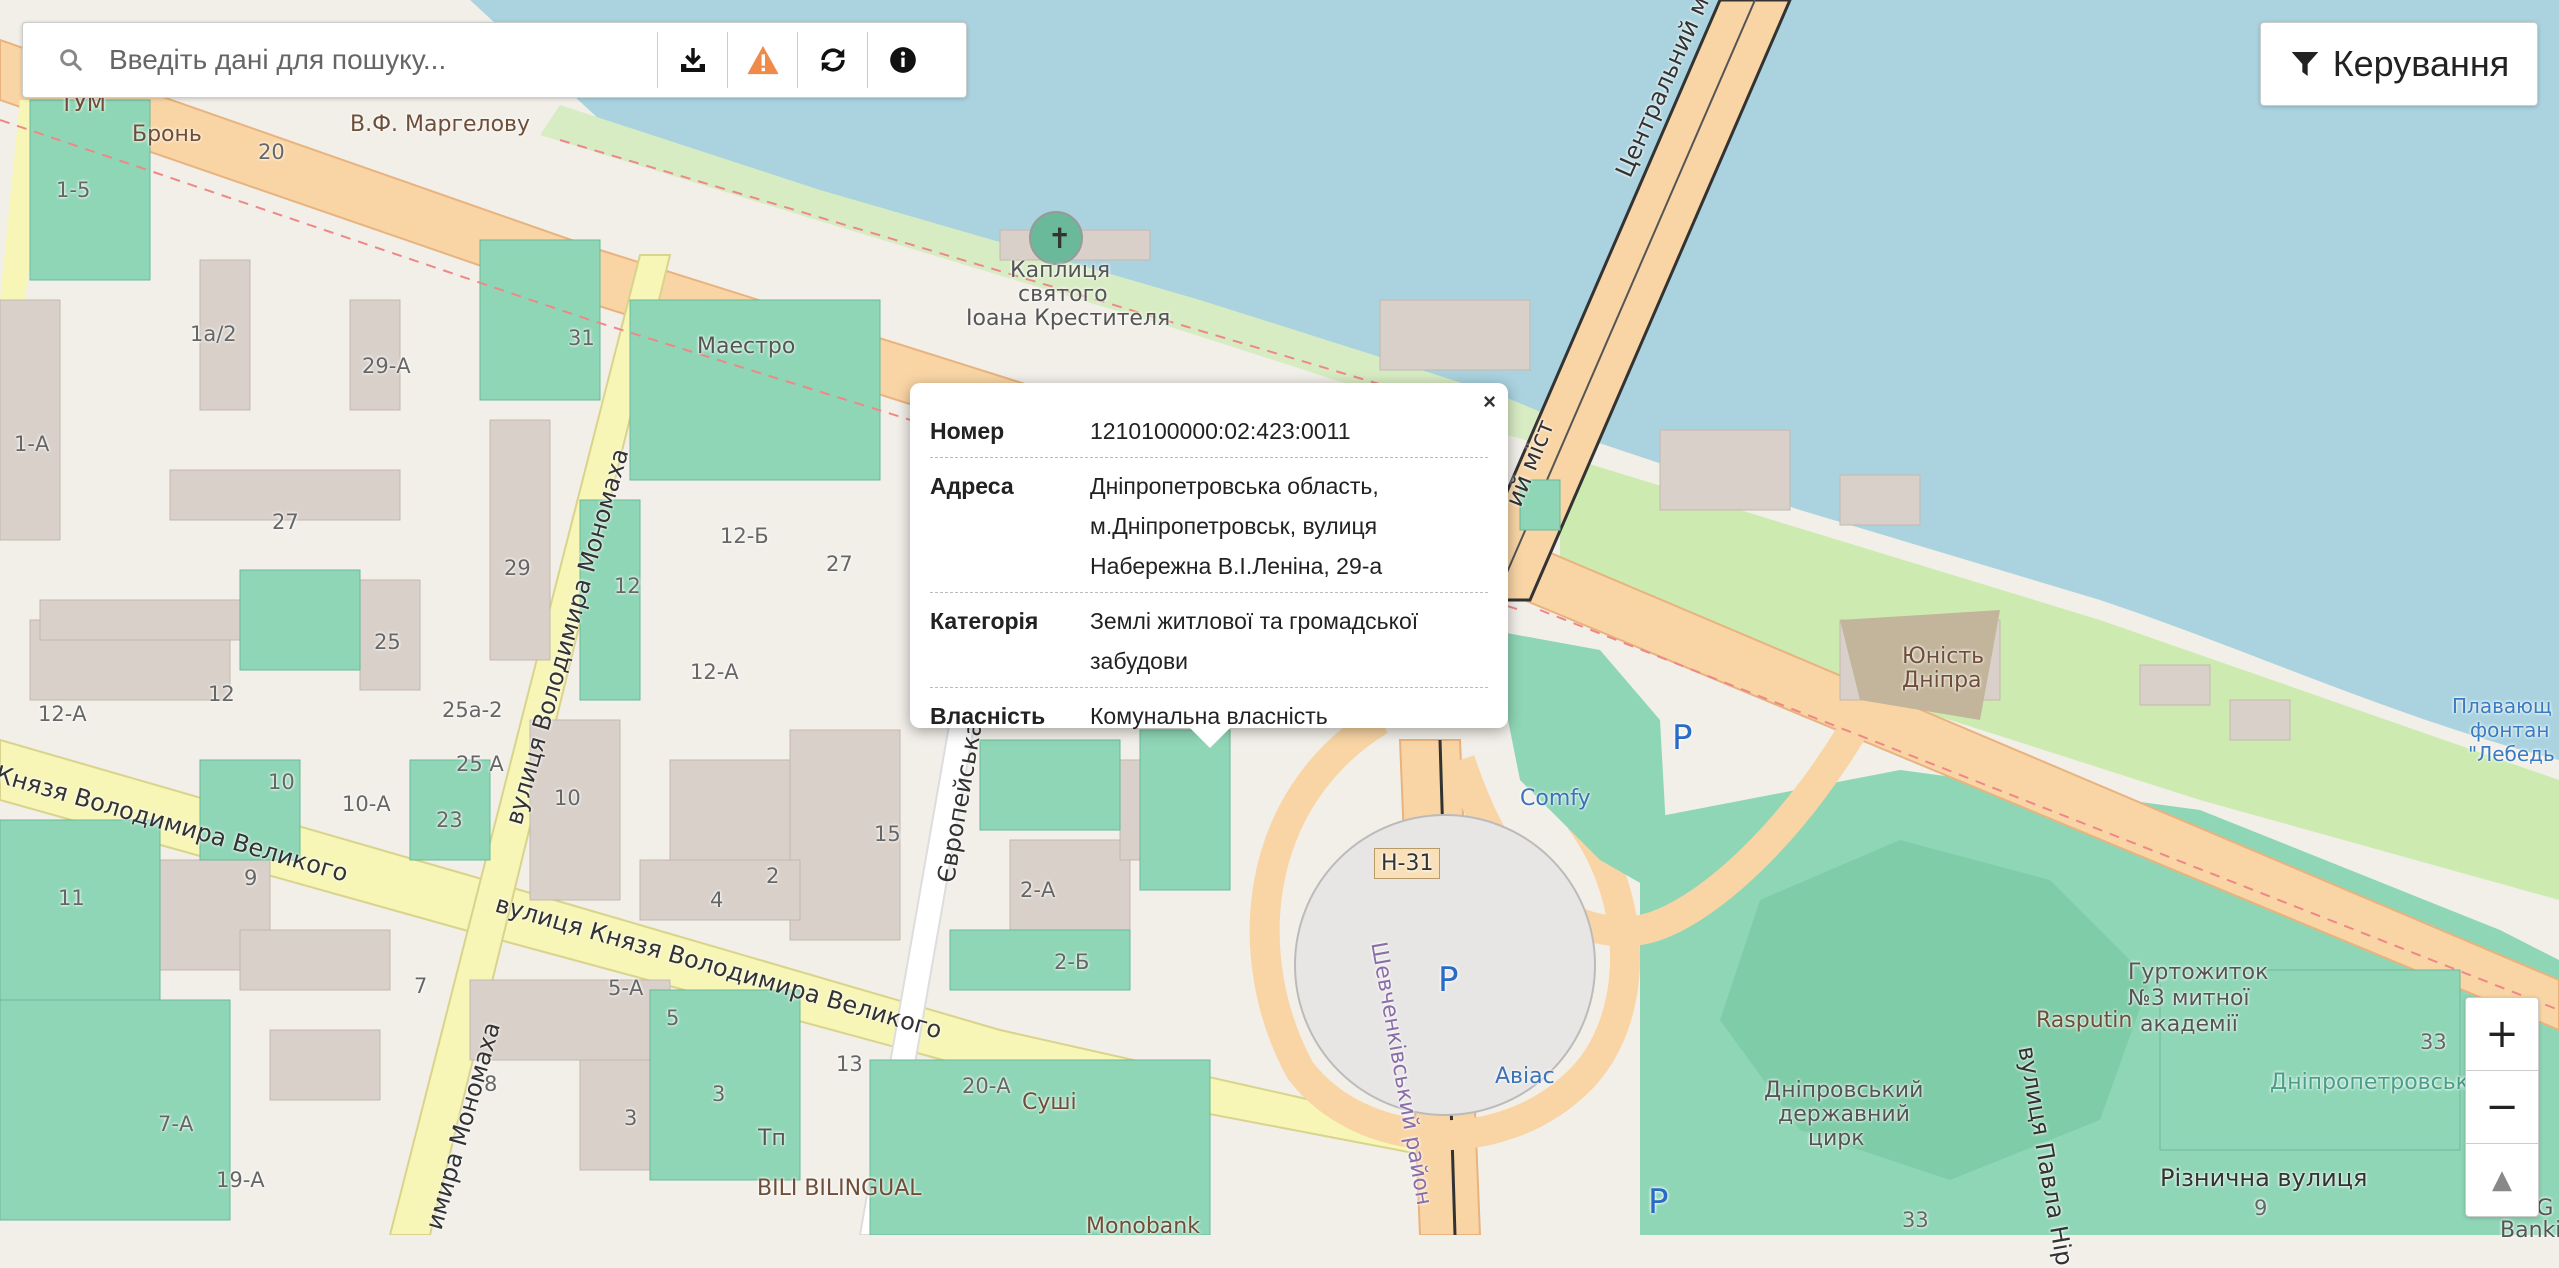 This screenshot has height=1268, width=2559. Describe the element at coordinates (1555, 798) in the screenshot. I see `map-label: Comfy` at that location.